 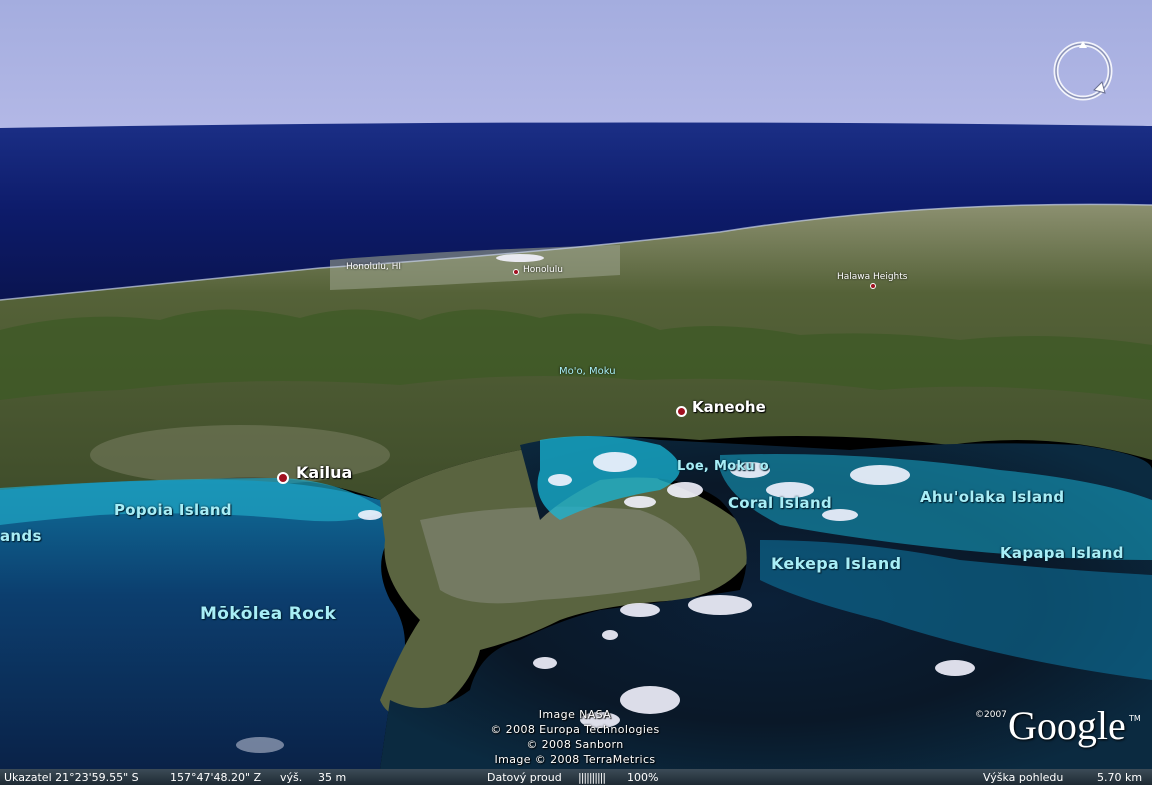 I want to click on label-loe-moku-o: Loe, Moku o, so click(x=723, y=466).